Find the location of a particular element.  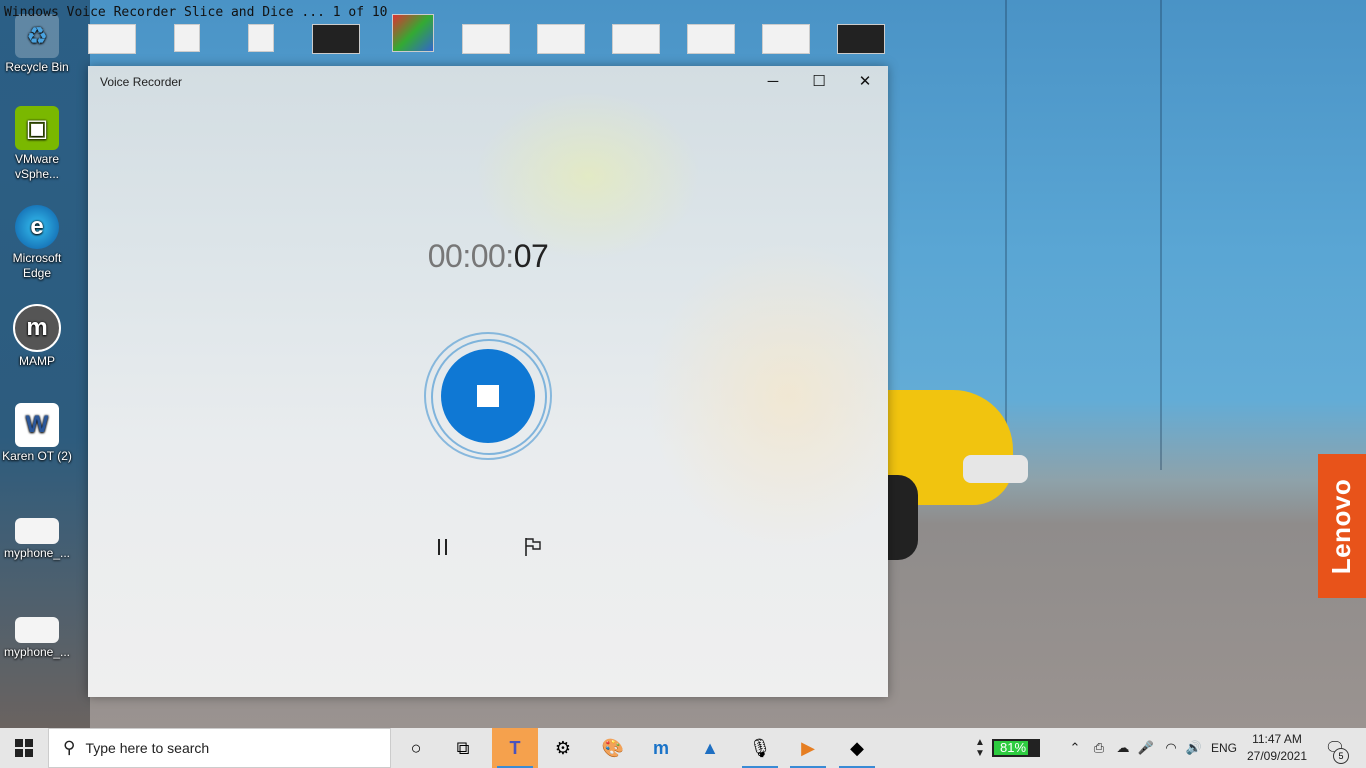

maximize-button: ☐ is located at coordinates (819, 81).